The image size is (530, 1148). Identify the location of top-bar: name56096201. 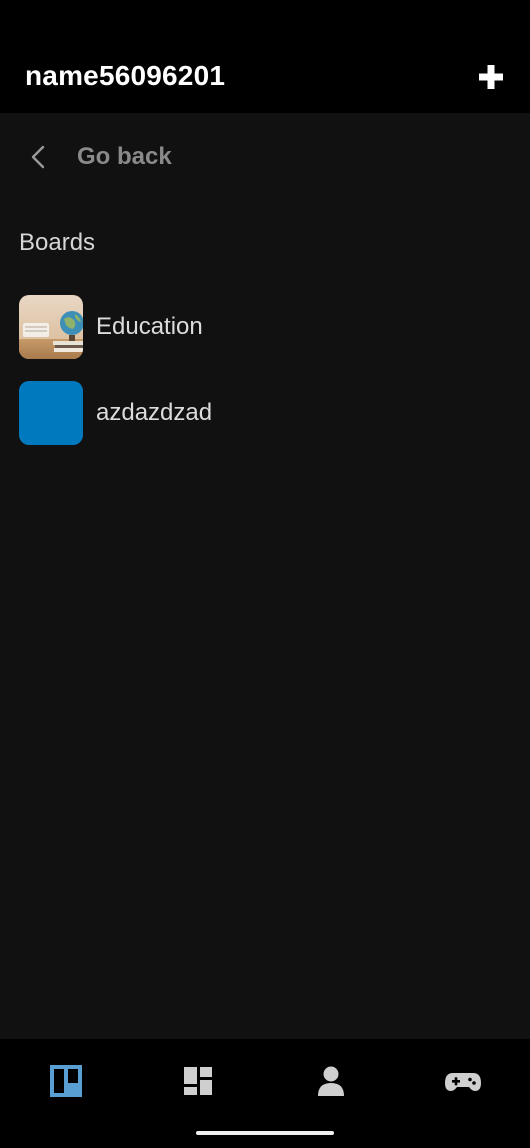
(265, 56).